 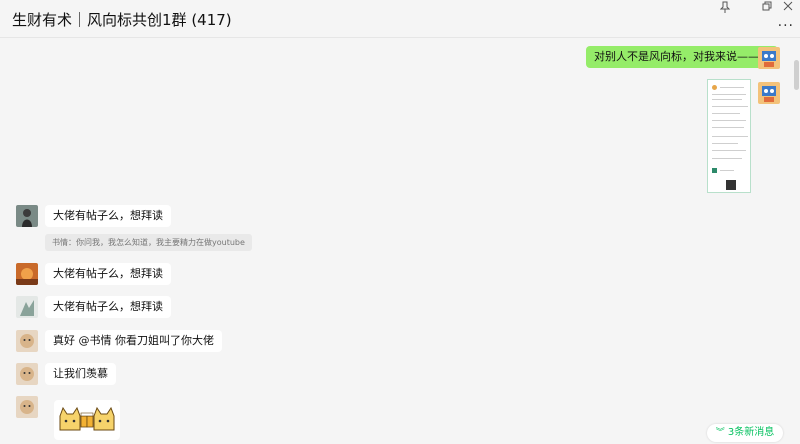 What do you see at coordinates (751, 432) in the screenshot?
I see `new-messages-label: 3条新消息` at bounding box center [751, 432].